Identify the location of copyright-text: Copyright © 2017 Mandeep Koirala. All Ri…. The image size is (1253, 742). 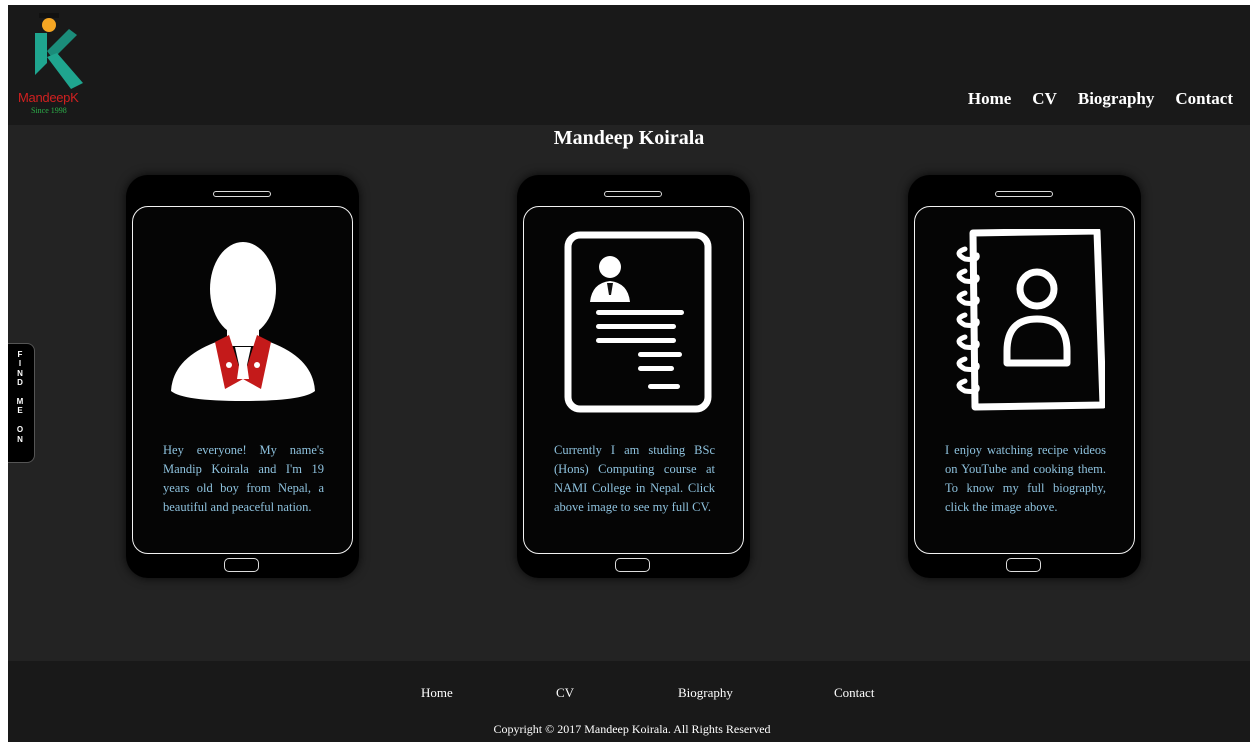
(632, 729).